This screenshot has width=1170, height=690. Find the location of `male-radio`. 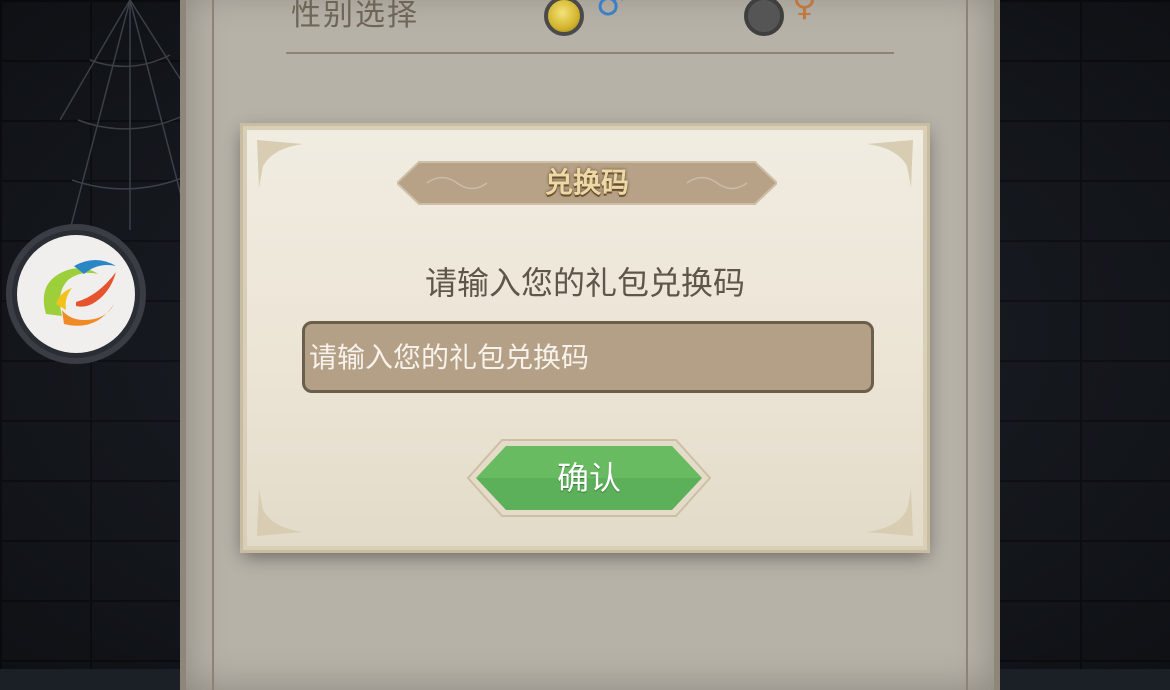

male-radio is located at coordinates (564, 18).